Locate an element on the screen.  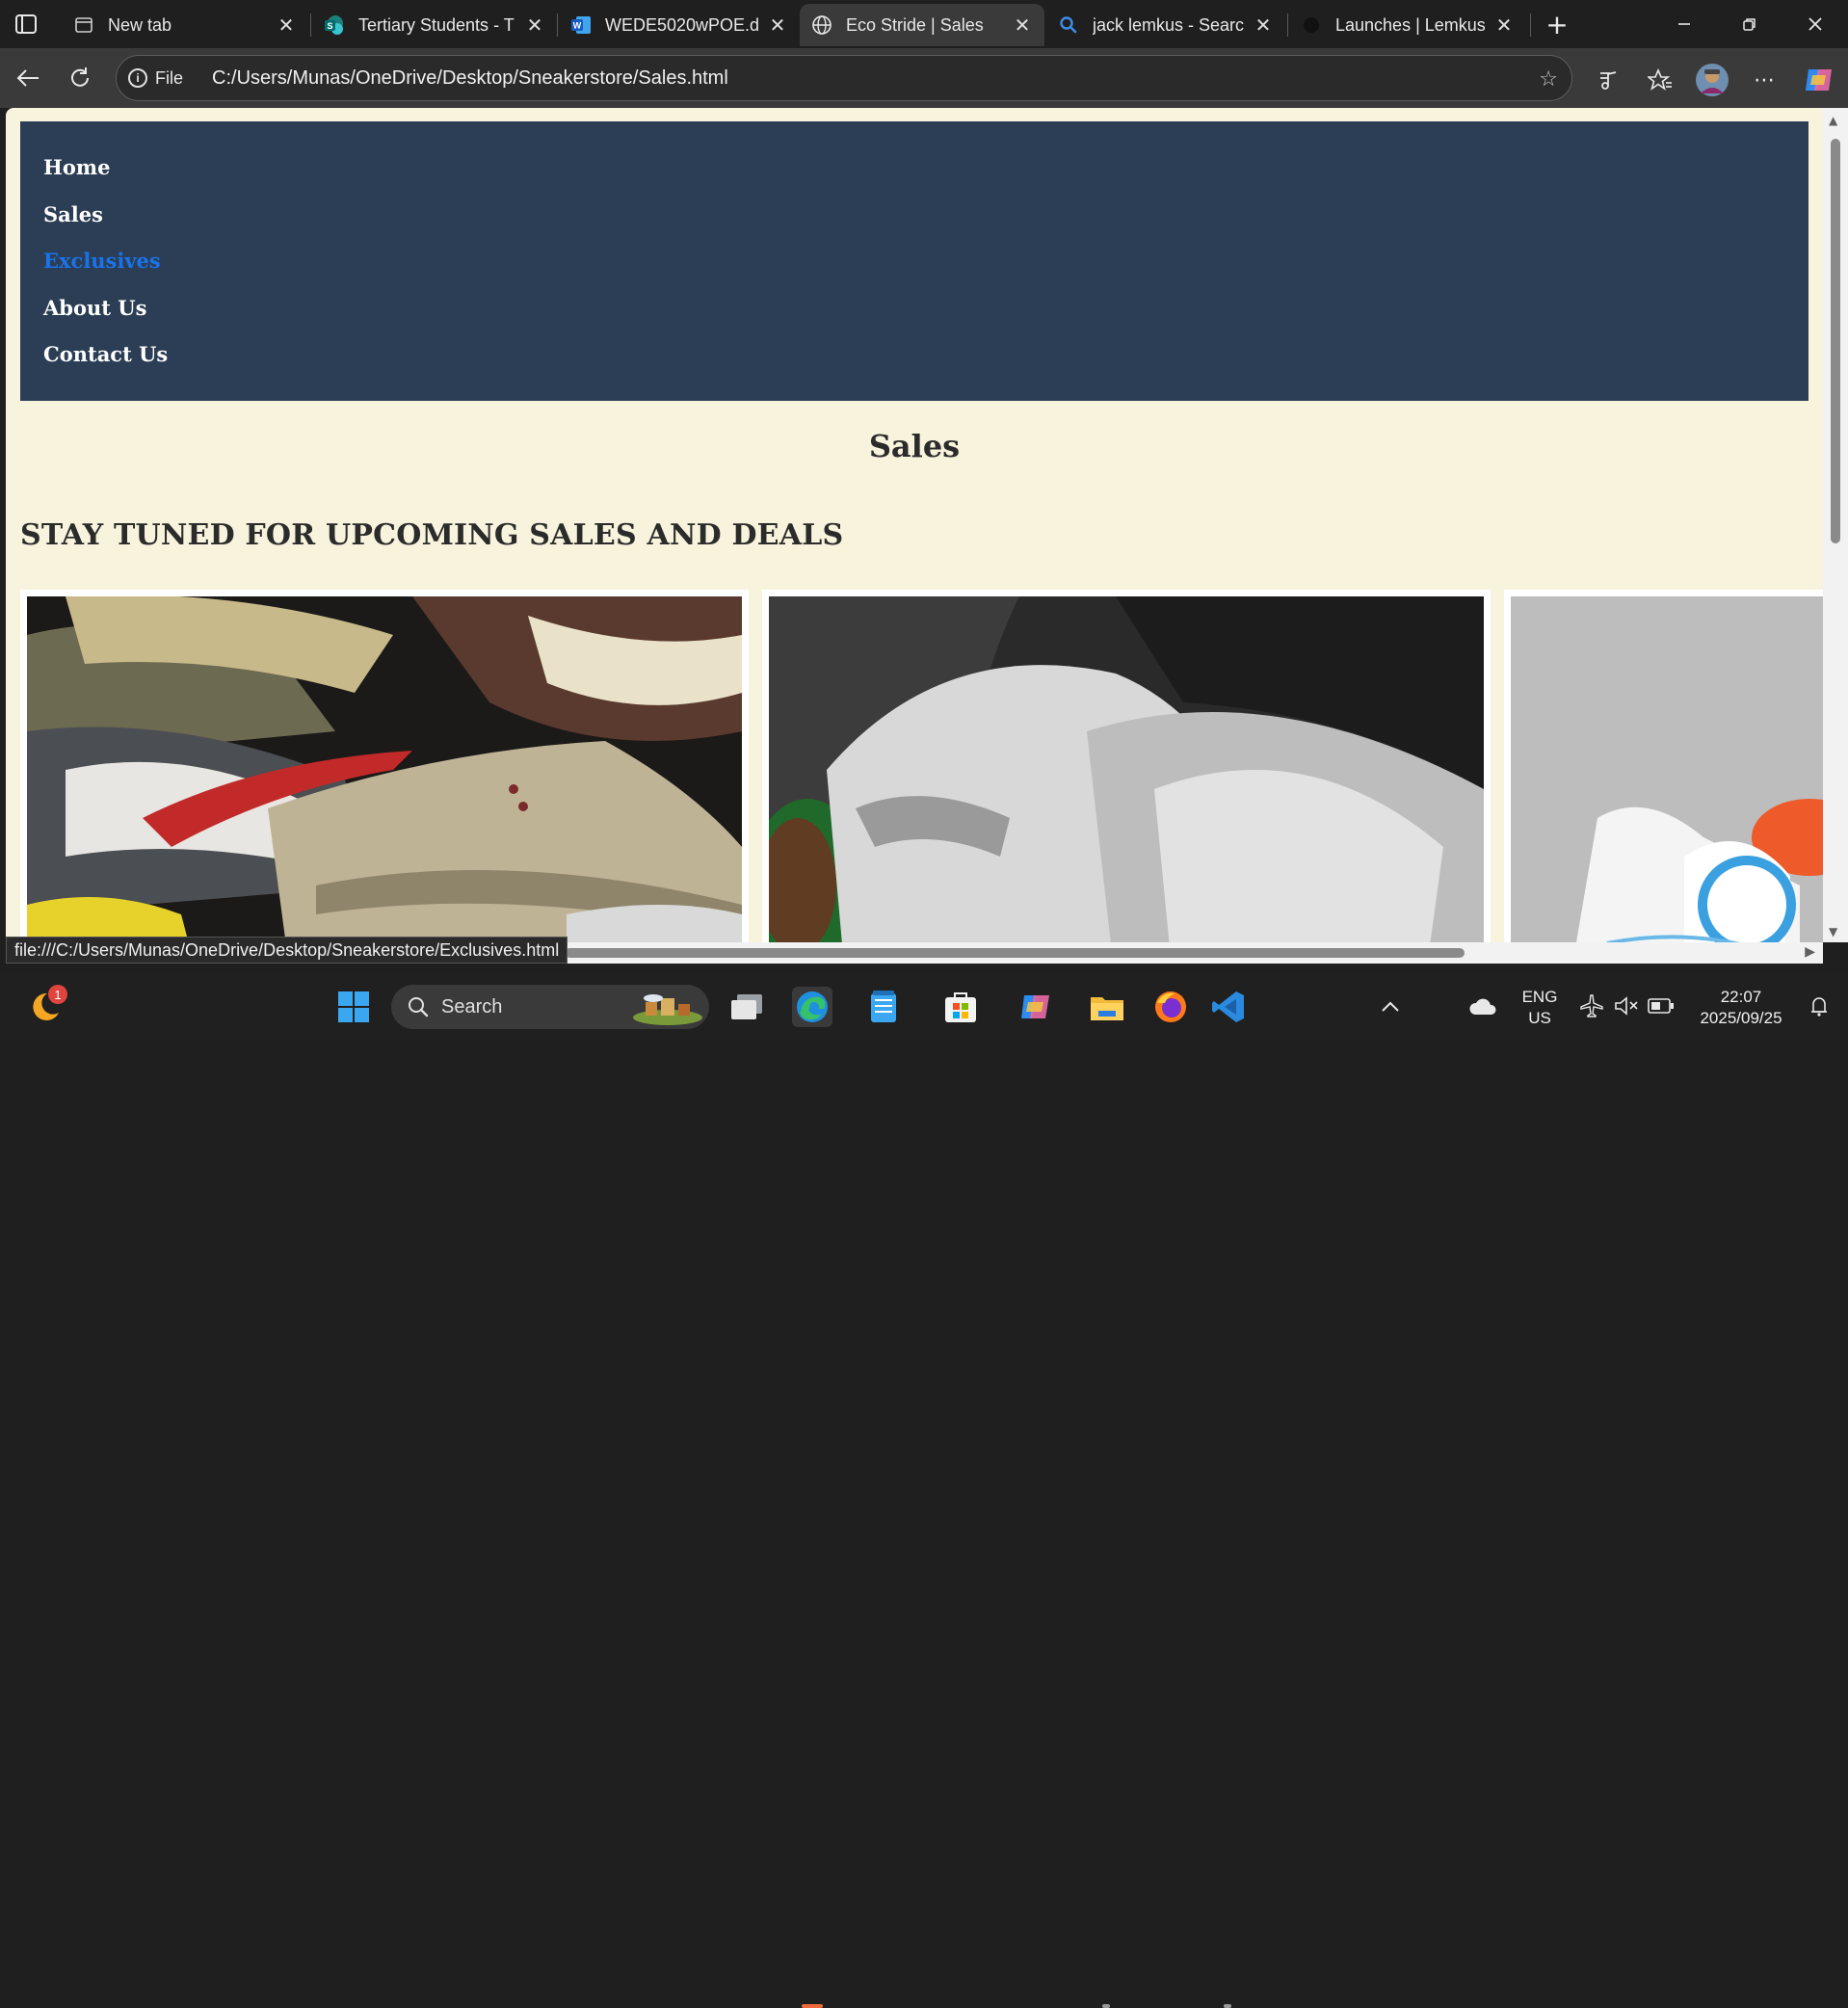
clock: 22:07 2025/09/25 is located at coordinates (1741, 1008).